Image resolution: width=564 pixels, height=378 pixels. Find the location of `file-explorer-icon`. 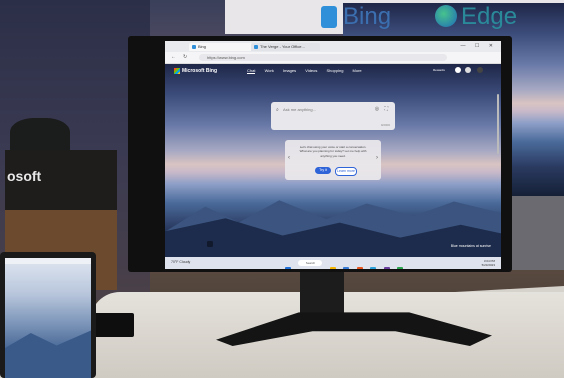

file-explorer-icon is located at coordinates (332, 268).